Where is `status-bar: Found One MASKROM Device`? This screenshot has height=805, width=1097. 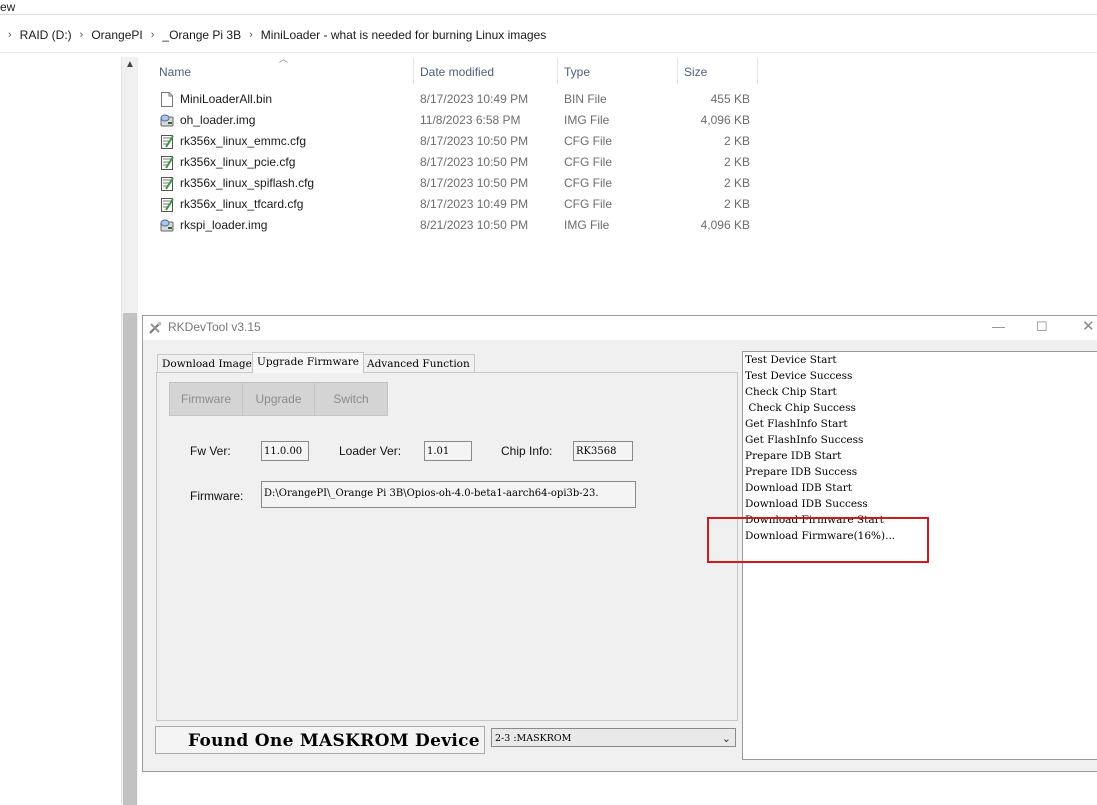
status-bar: Found One MASKROM Device is located at coordinates (320, 740).